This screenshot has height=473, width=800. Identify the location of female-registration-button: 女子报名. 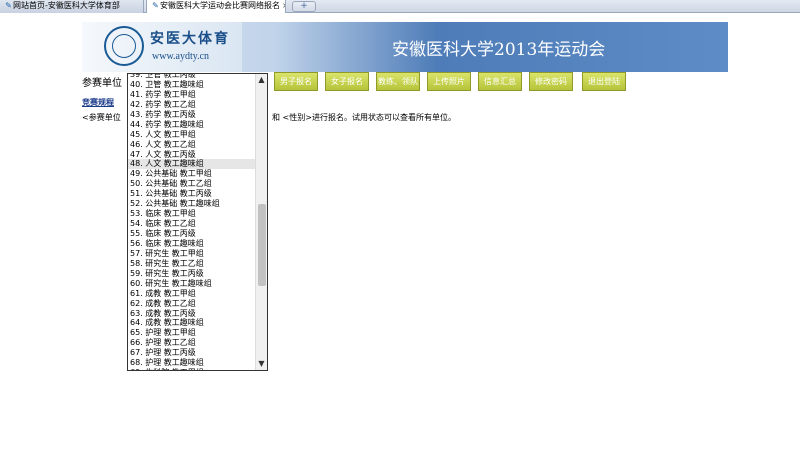
(347, 81).